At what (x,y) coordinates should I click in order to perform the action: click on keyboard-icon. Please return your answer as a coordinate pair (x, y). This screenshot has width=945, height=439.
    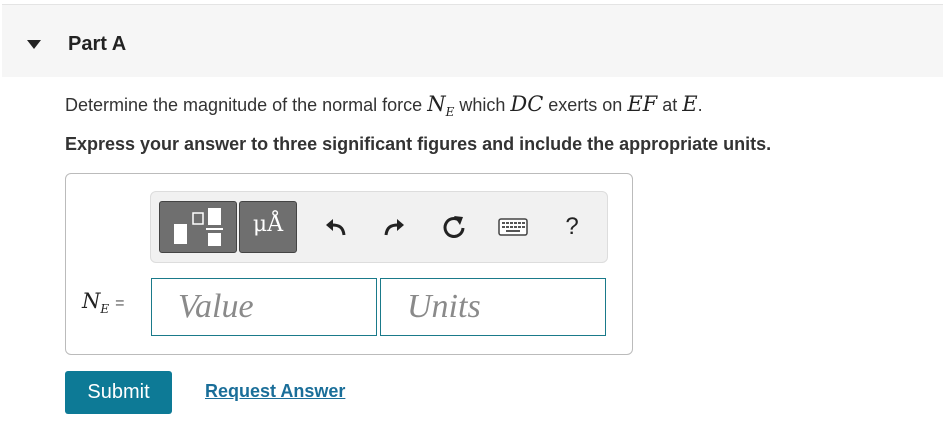
    Looking at the image, I should click on (513, 227).